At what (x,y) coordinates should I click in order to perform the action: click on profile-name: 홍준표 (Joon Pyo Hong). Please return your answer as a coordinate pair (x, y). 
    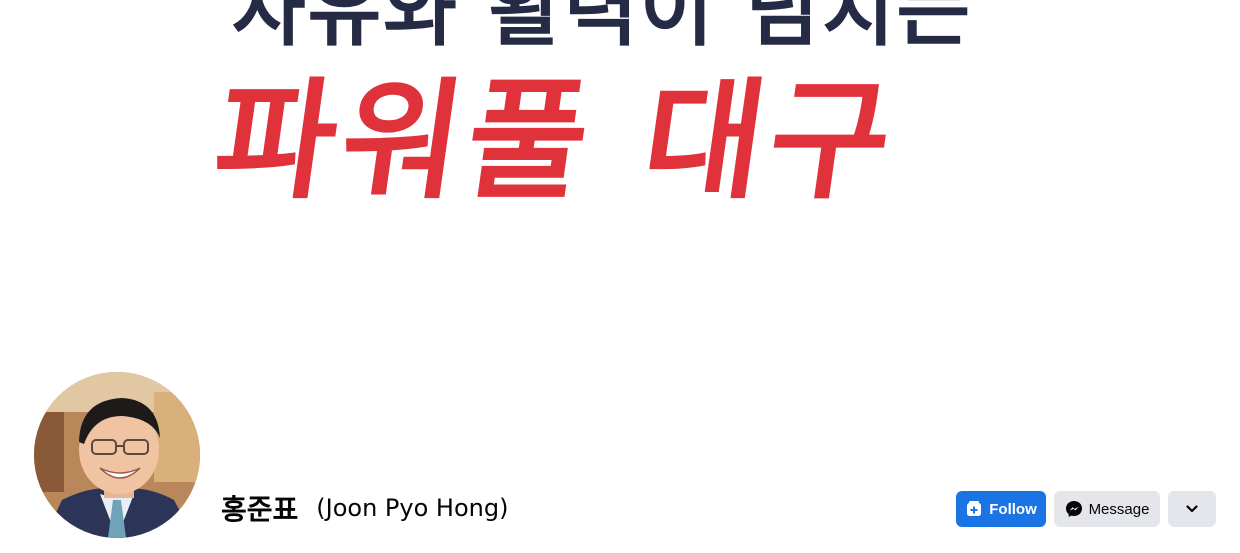
    Looking at the image, I should click on (364, 508).